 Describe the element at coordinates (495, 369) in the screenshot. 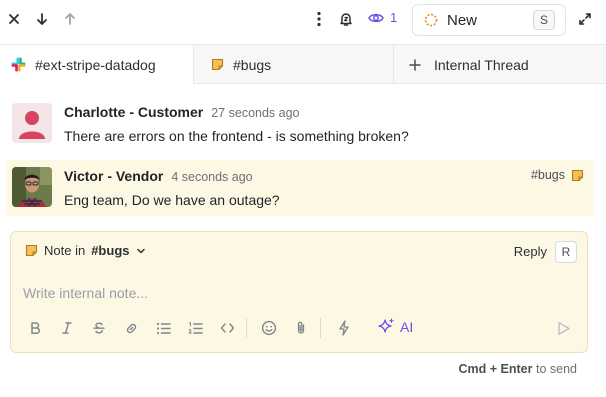

I see `send-shortcut-keys: Cmd + Enter` at that location.